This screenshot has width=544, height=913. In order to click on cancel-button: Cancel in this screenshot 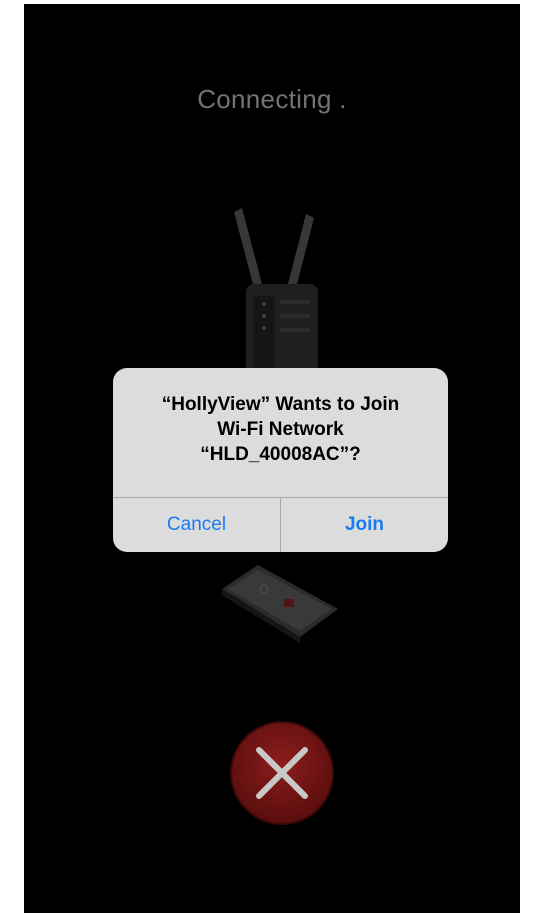, I will do `click(196, 525)`.